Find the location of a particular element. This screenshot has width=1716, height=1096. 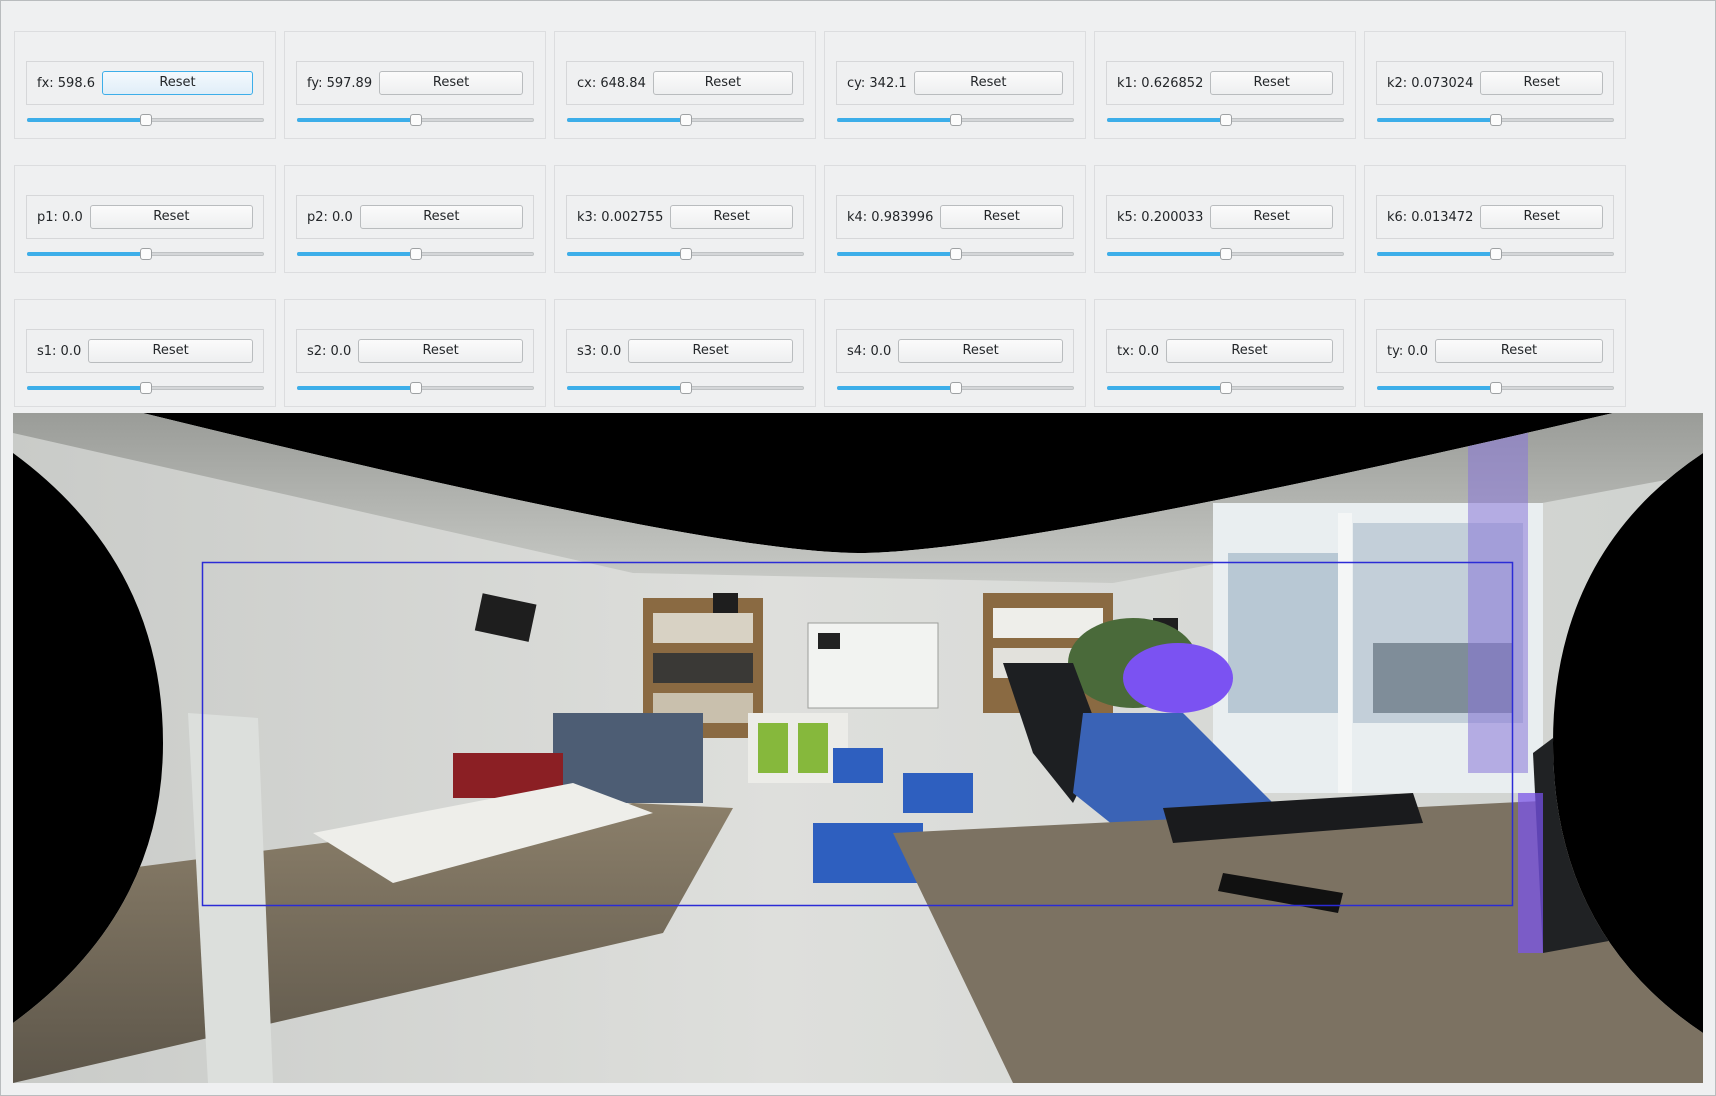

parameter-group: k4: 0.983996 Reset is located at coordinates (955, 219).